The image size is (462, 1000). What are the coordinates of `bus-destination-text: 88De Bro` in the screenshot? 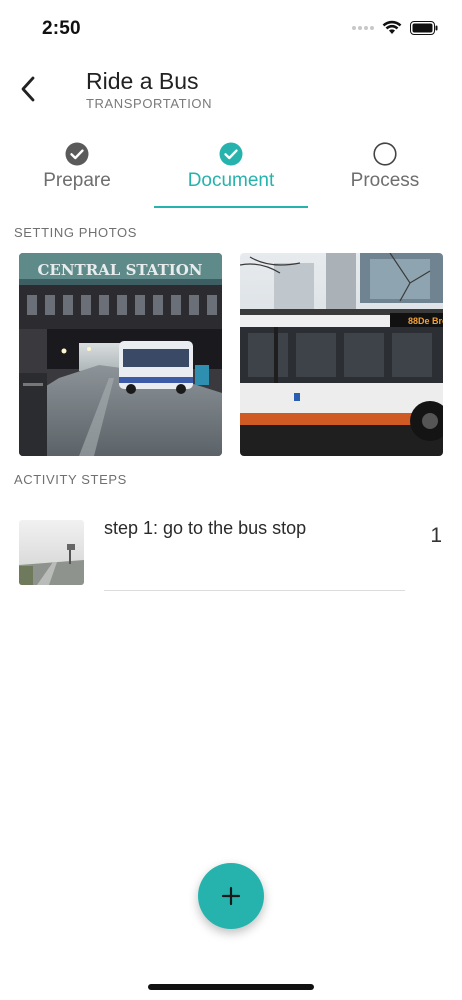 It's located at (425, 321).